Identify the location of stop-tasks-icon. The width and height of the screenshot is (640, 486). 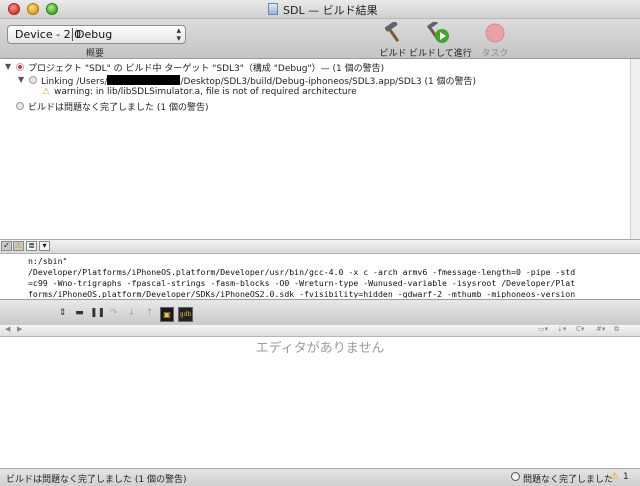
(495, 33).